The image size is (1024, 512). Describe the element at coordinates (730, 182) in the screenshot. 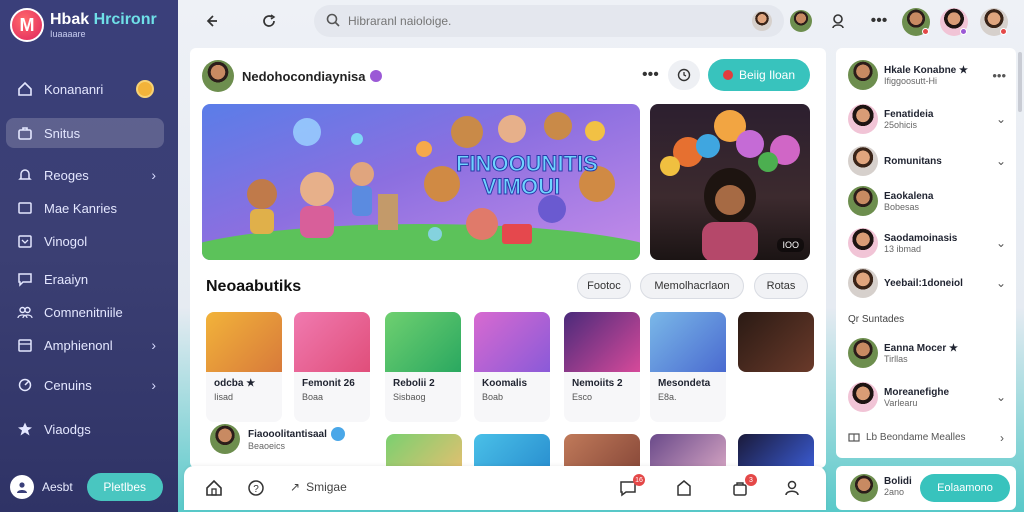

I see `side-media-video: IOO` at that location.